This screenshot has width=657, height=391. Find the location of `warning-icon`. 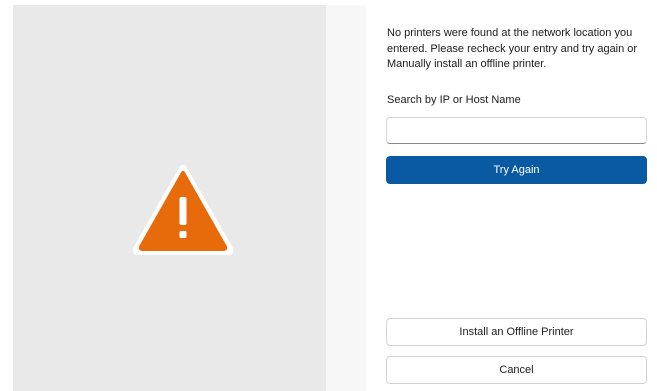

warning-icon is located at coordinates (183, 210).